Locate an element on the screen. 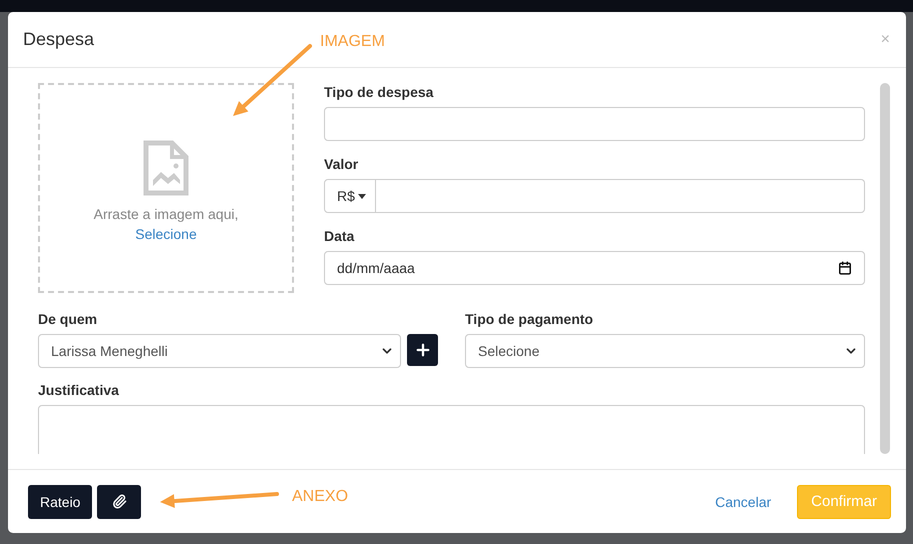 The height and width of the screenshot is (544, 913). calendar-icon is located at coordinates (845, 268).